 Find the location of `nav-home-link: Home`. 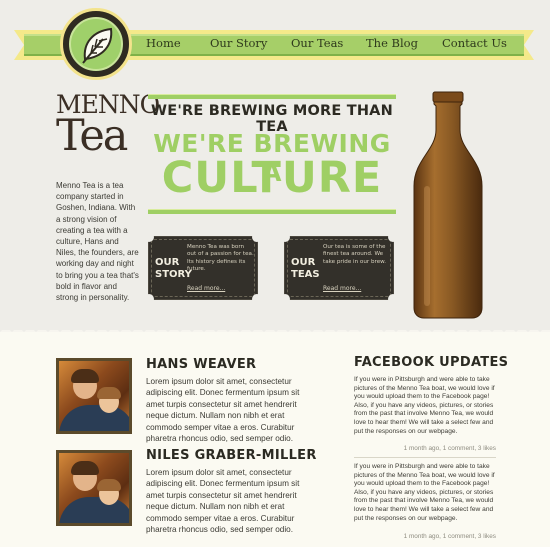

nav-home-link: Home is located at coordinates (163, 43).